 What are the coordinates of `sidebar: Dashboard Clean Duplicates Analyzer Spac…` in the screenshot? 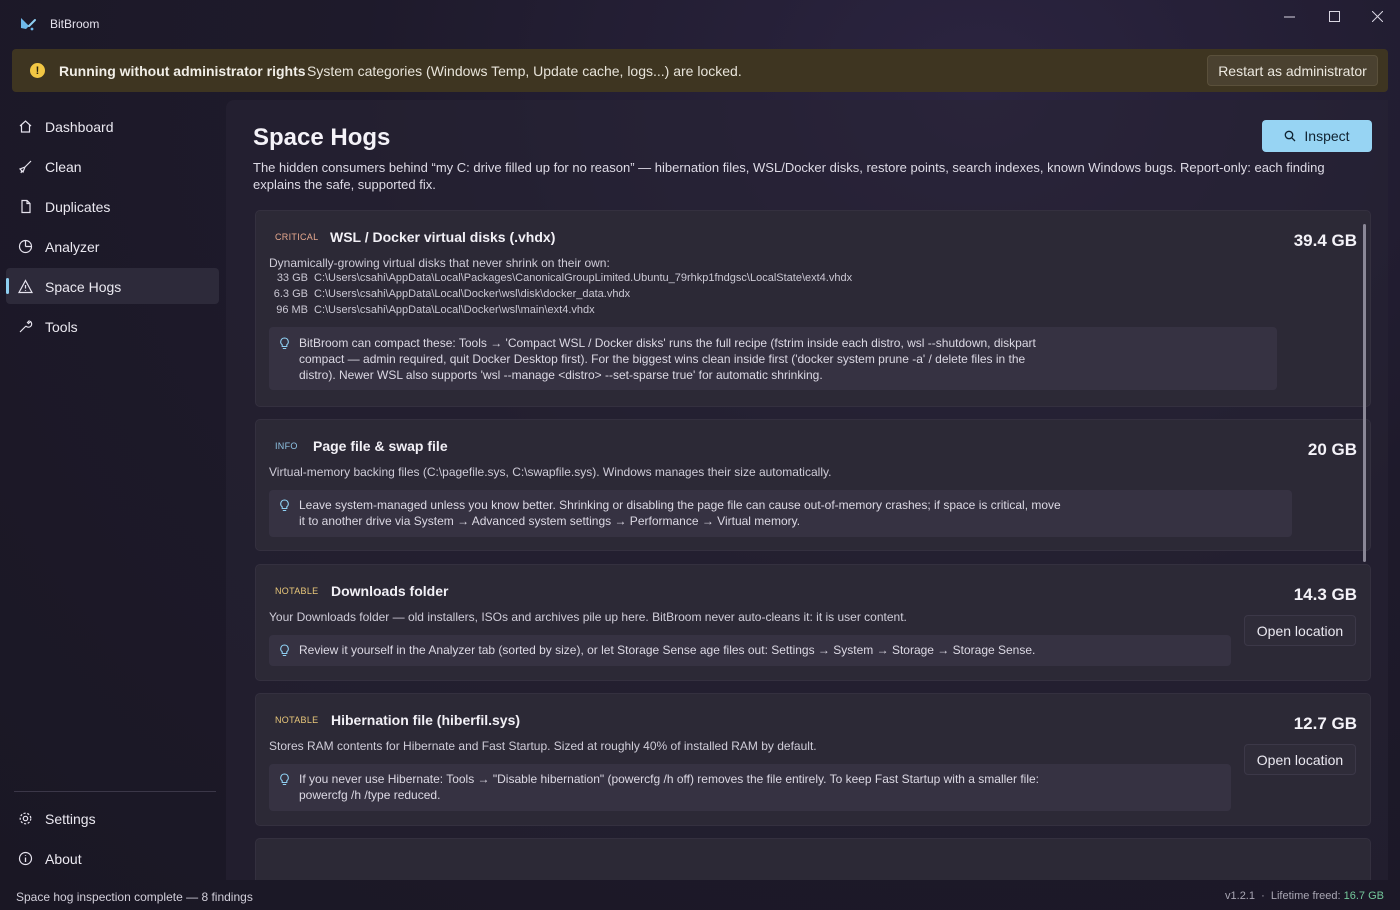 It's located at (113, 490).